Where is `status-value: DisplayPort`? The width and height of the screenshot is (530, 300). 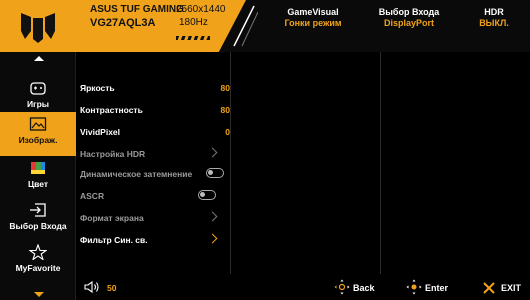
status-value: DisplayPort is located at coordinates (408, 23).